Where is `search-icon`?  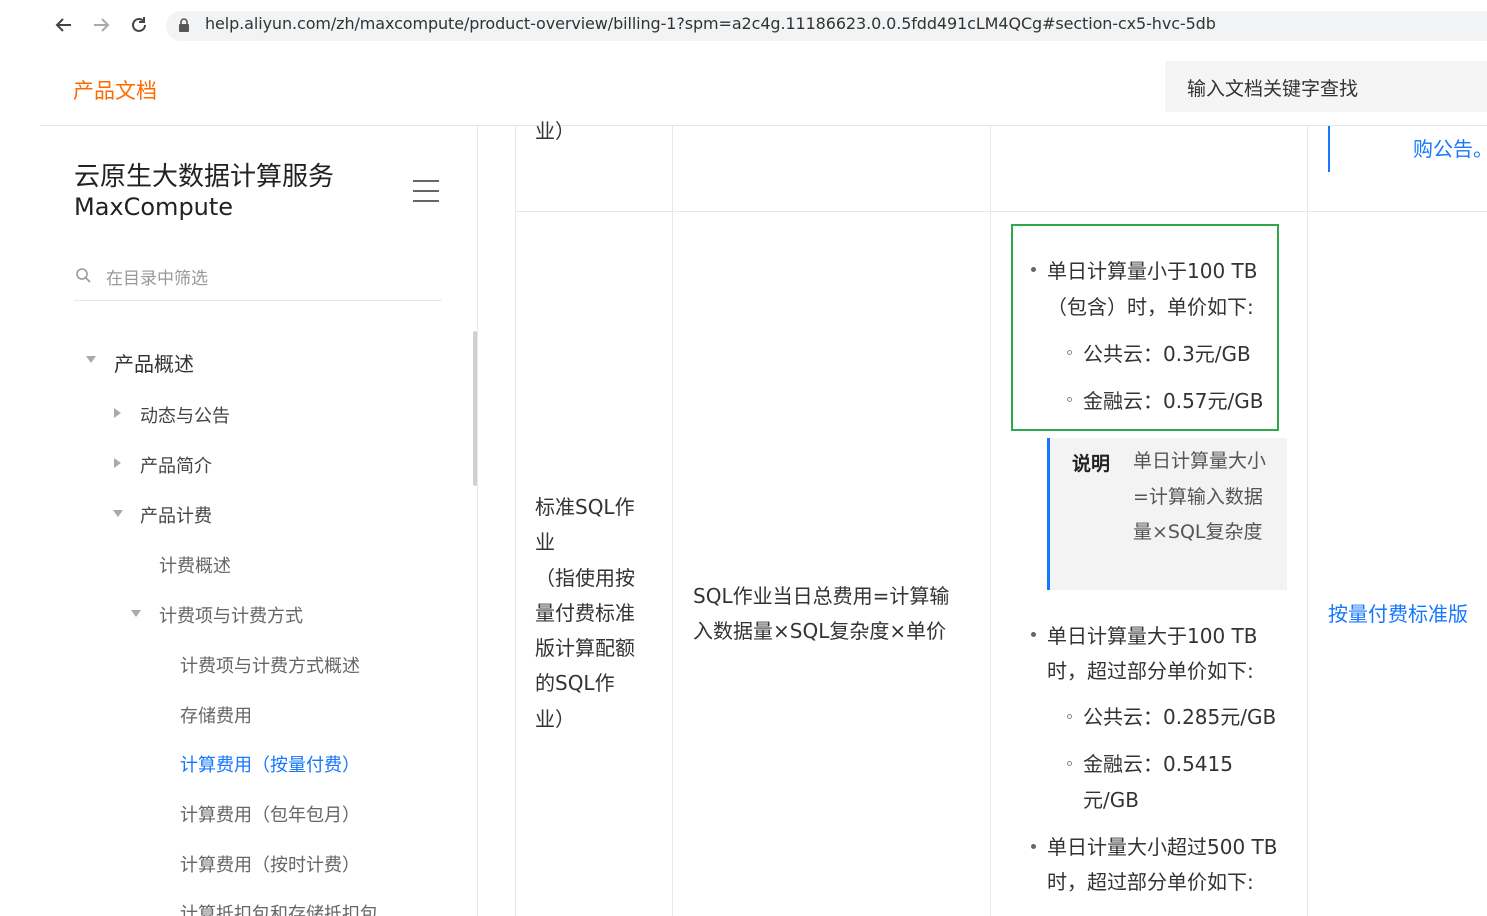
search-icon is located at coordinates (83, 275).